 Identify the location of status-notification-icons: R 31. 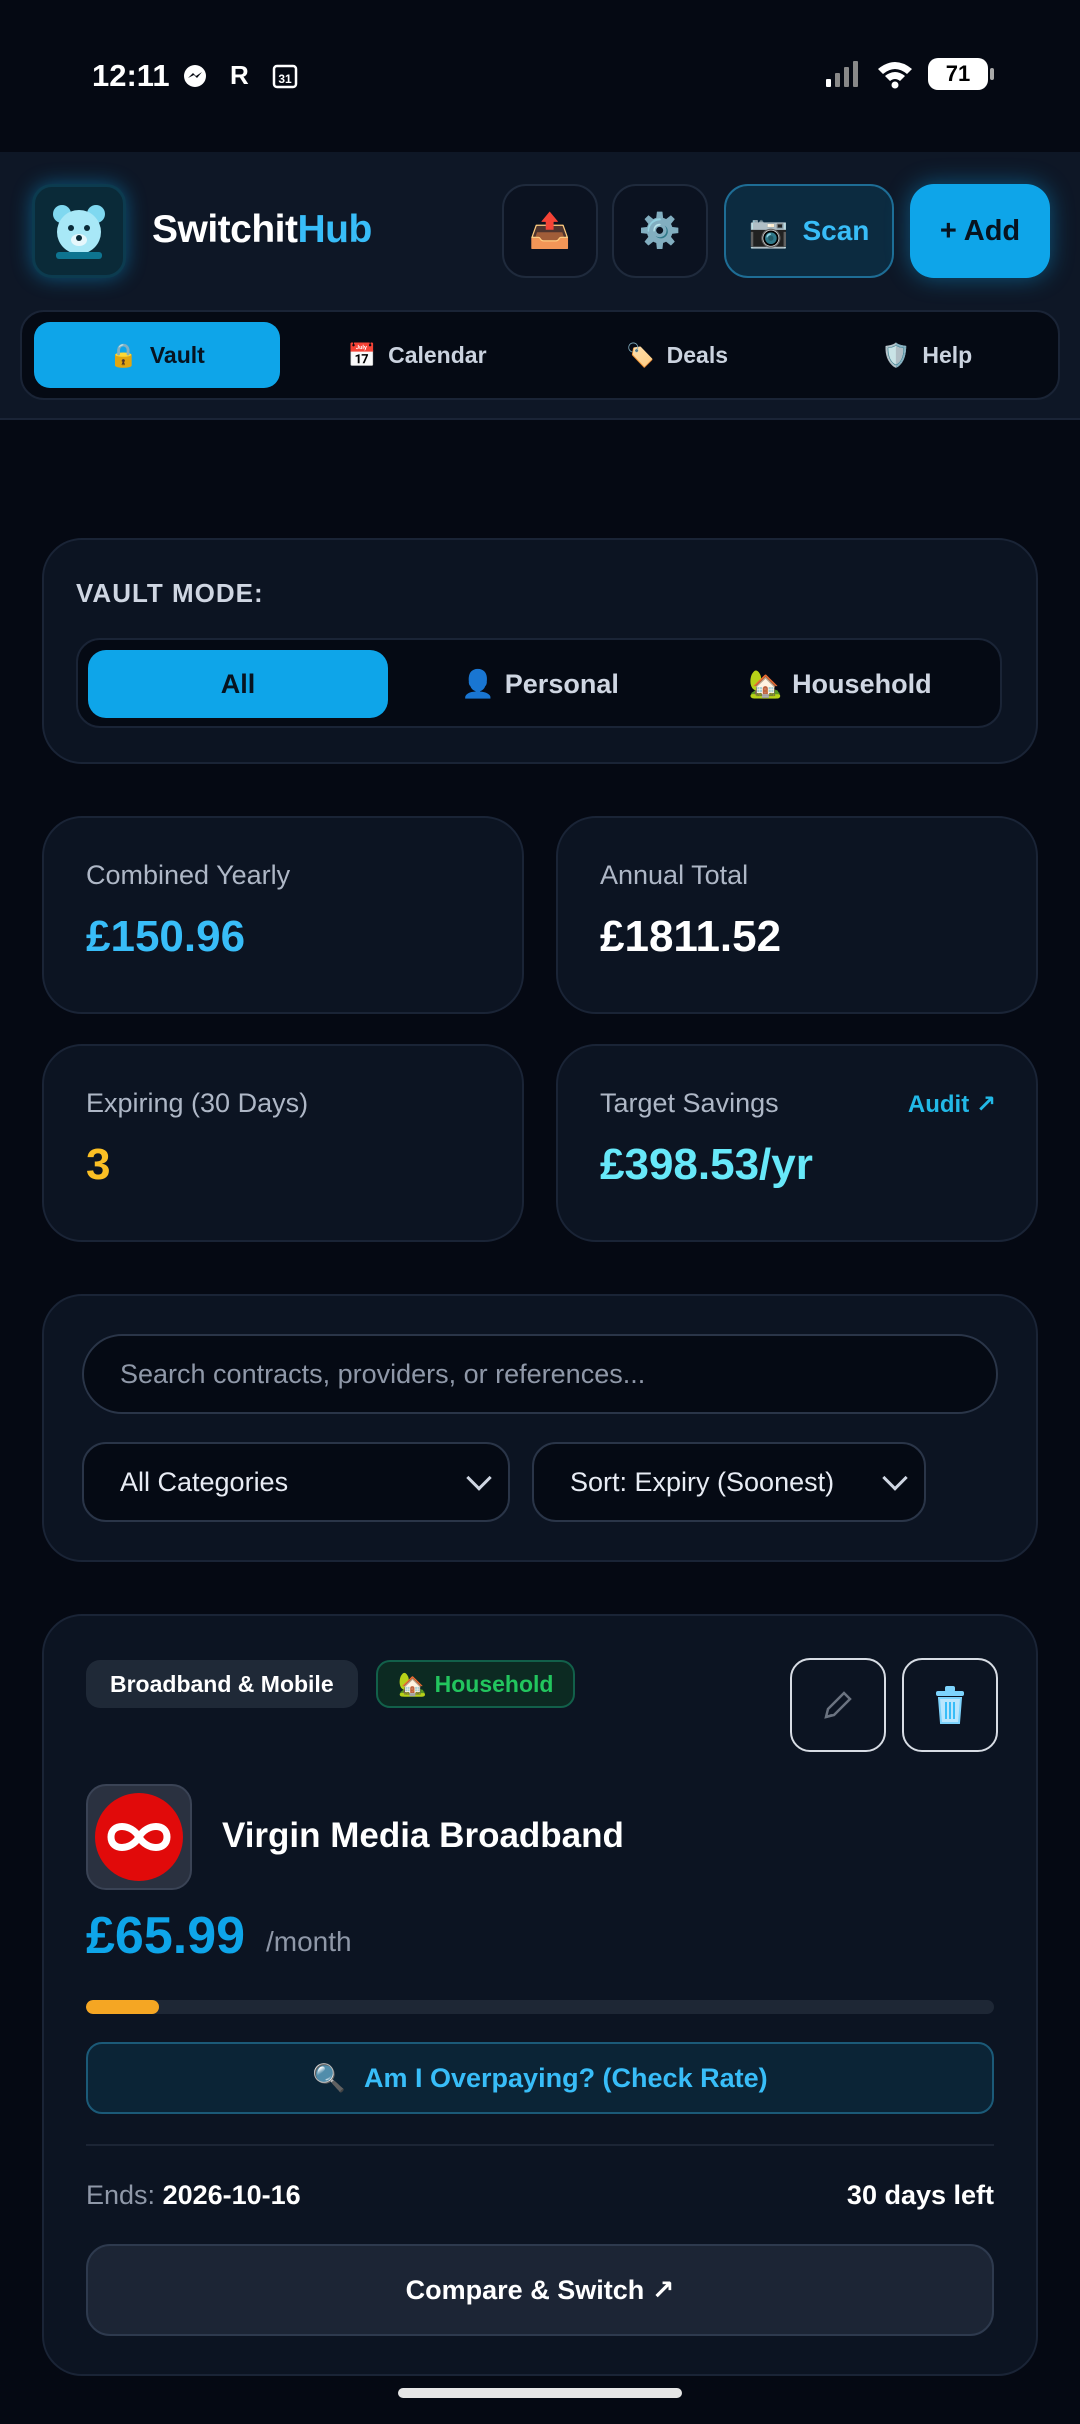
(240, 75).